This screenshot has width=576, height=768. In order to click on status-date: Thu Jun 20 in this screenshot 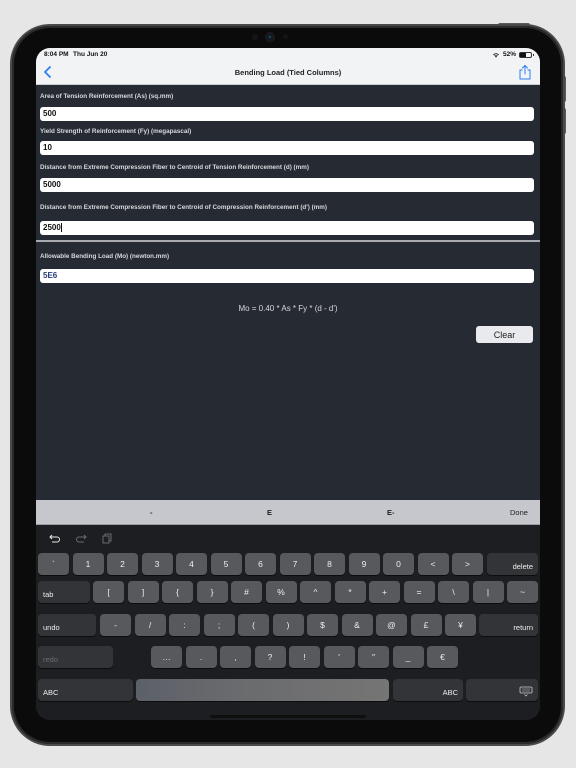, I will do `click(90, 54)`.